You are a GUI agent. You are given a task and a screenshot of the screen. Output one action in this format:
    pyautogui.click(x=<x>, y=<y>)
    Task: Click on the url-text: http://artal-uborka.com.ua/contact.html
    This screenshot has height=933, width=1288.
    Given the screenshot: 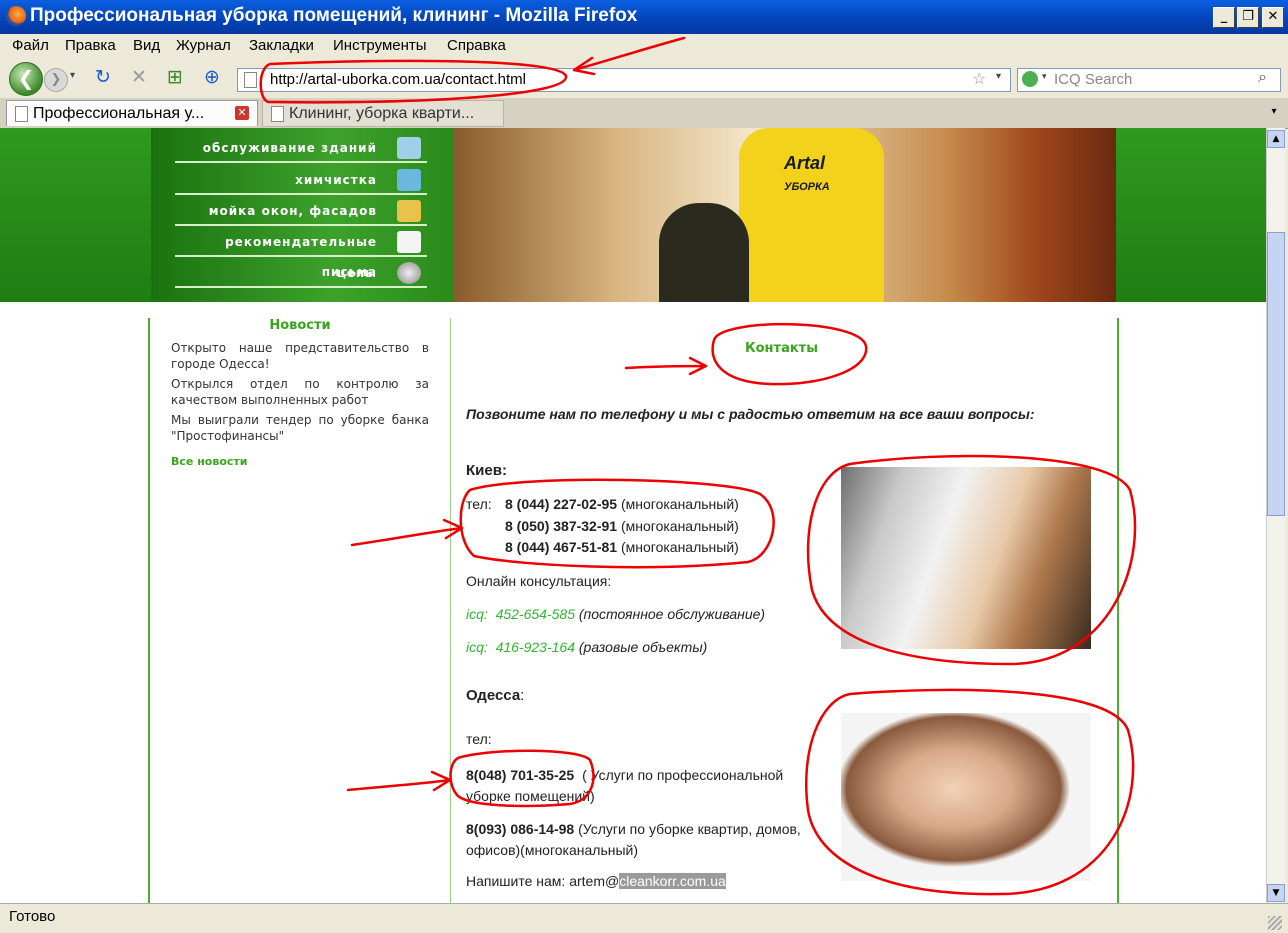 What is the action you would take?
    pyautogui.click(x=398, y=79)
    